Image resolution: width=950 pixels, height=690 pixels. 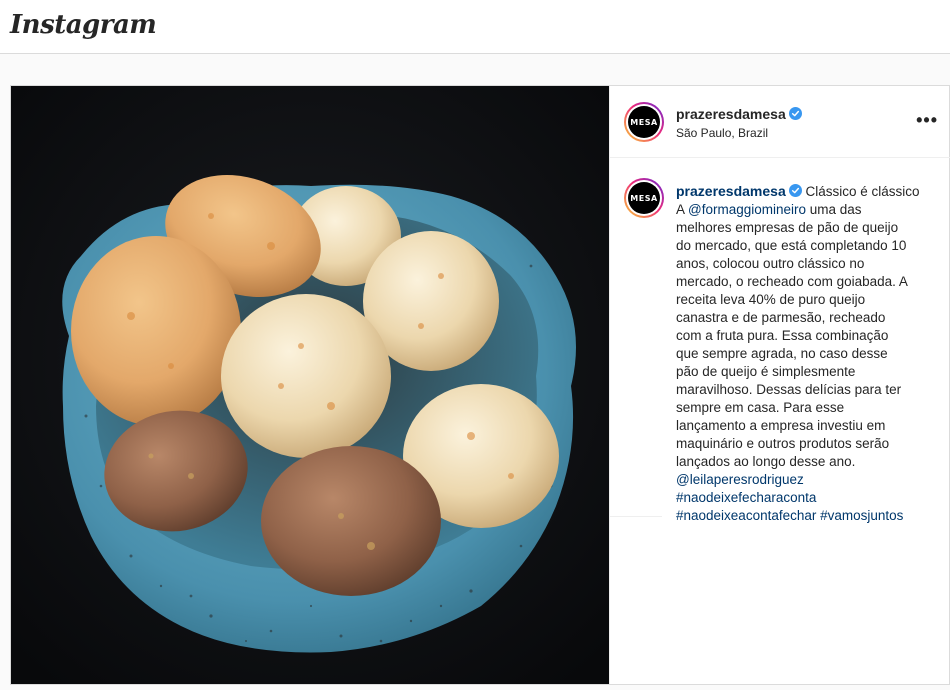 I want to click on caption-credit-line: @leilaperesrodriguez, so click(x=807, y=480).